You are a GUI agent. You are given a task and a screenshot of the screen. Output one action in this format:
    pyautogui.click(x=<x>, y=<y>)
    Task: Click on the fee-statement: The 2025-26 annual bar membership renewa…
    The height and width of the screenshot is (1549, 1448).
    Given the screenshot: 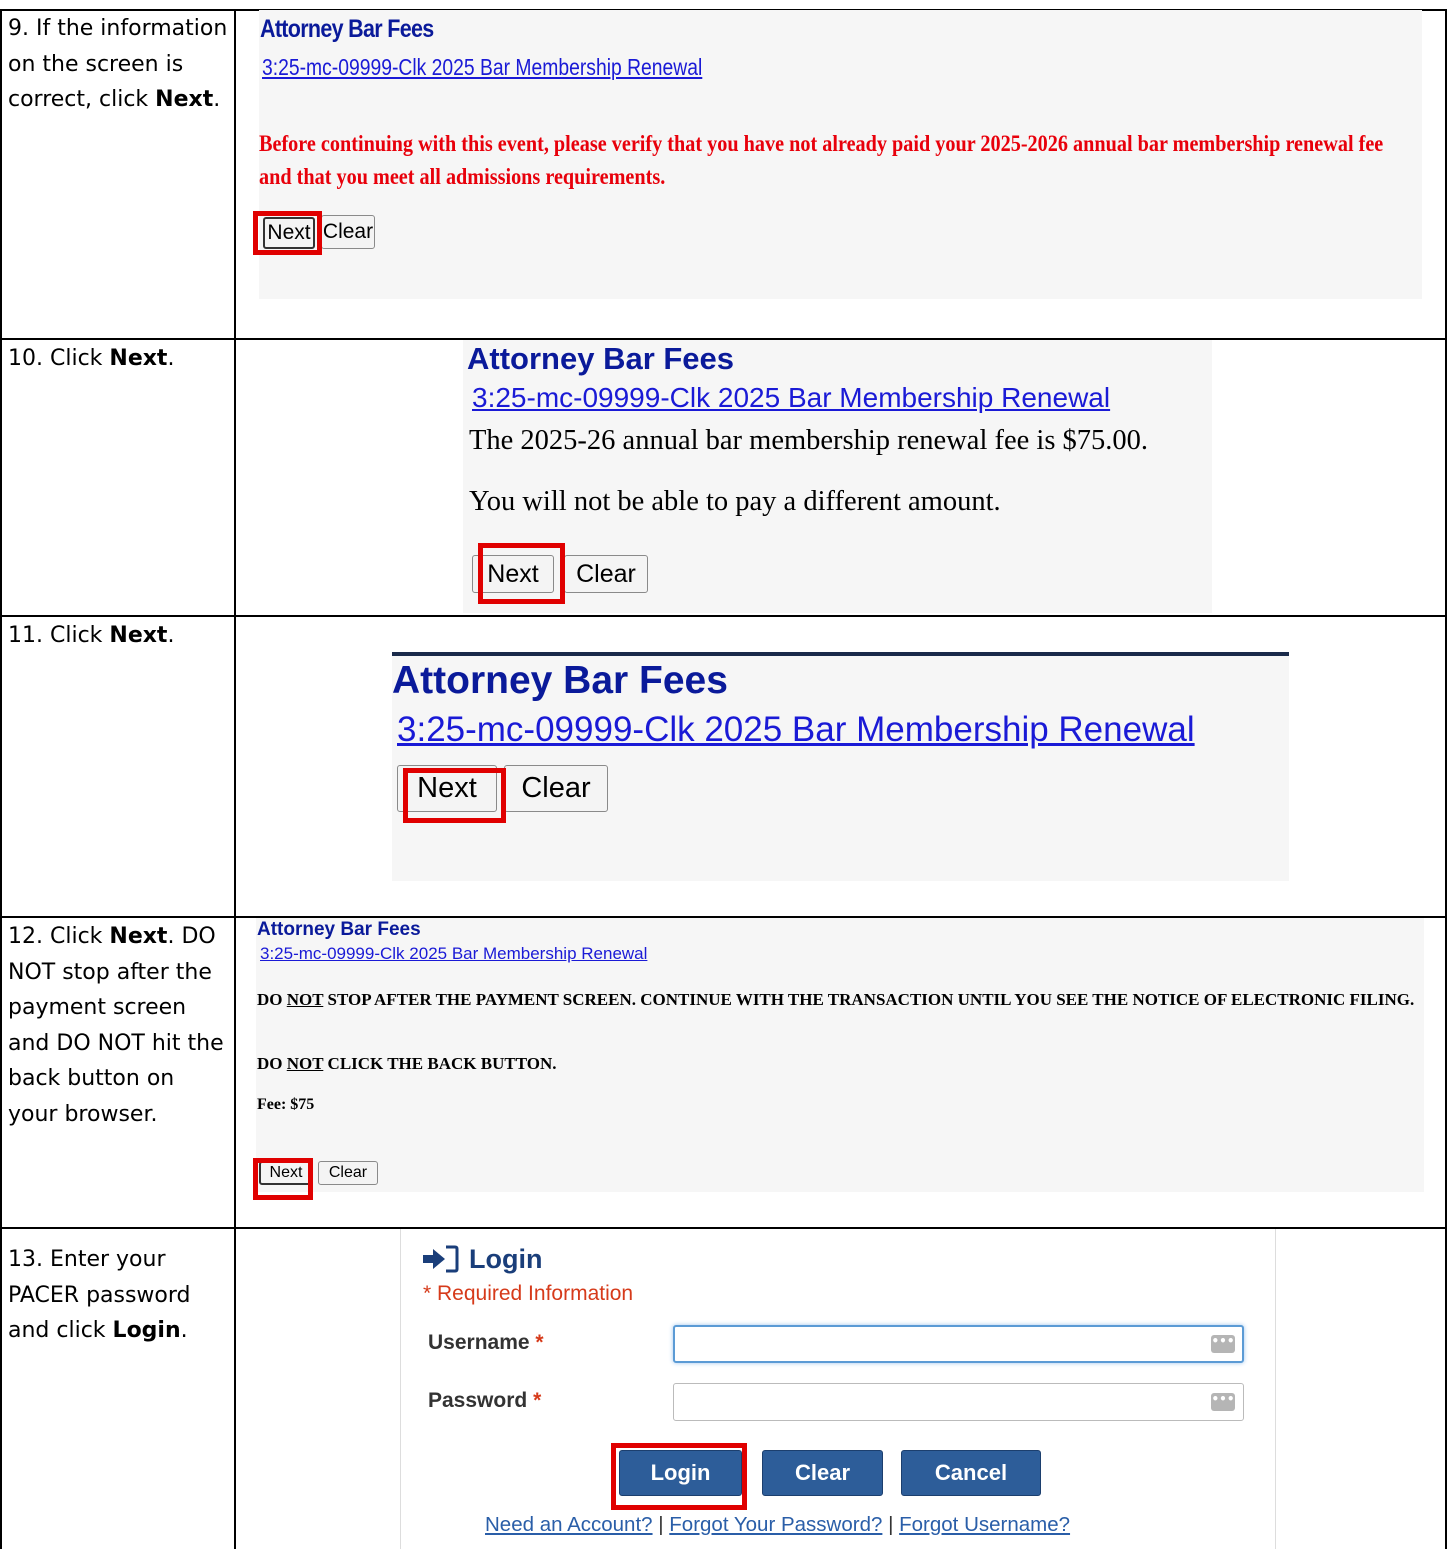 What is the action you would take?
    pyautogui.click(x=809, y=440)
    